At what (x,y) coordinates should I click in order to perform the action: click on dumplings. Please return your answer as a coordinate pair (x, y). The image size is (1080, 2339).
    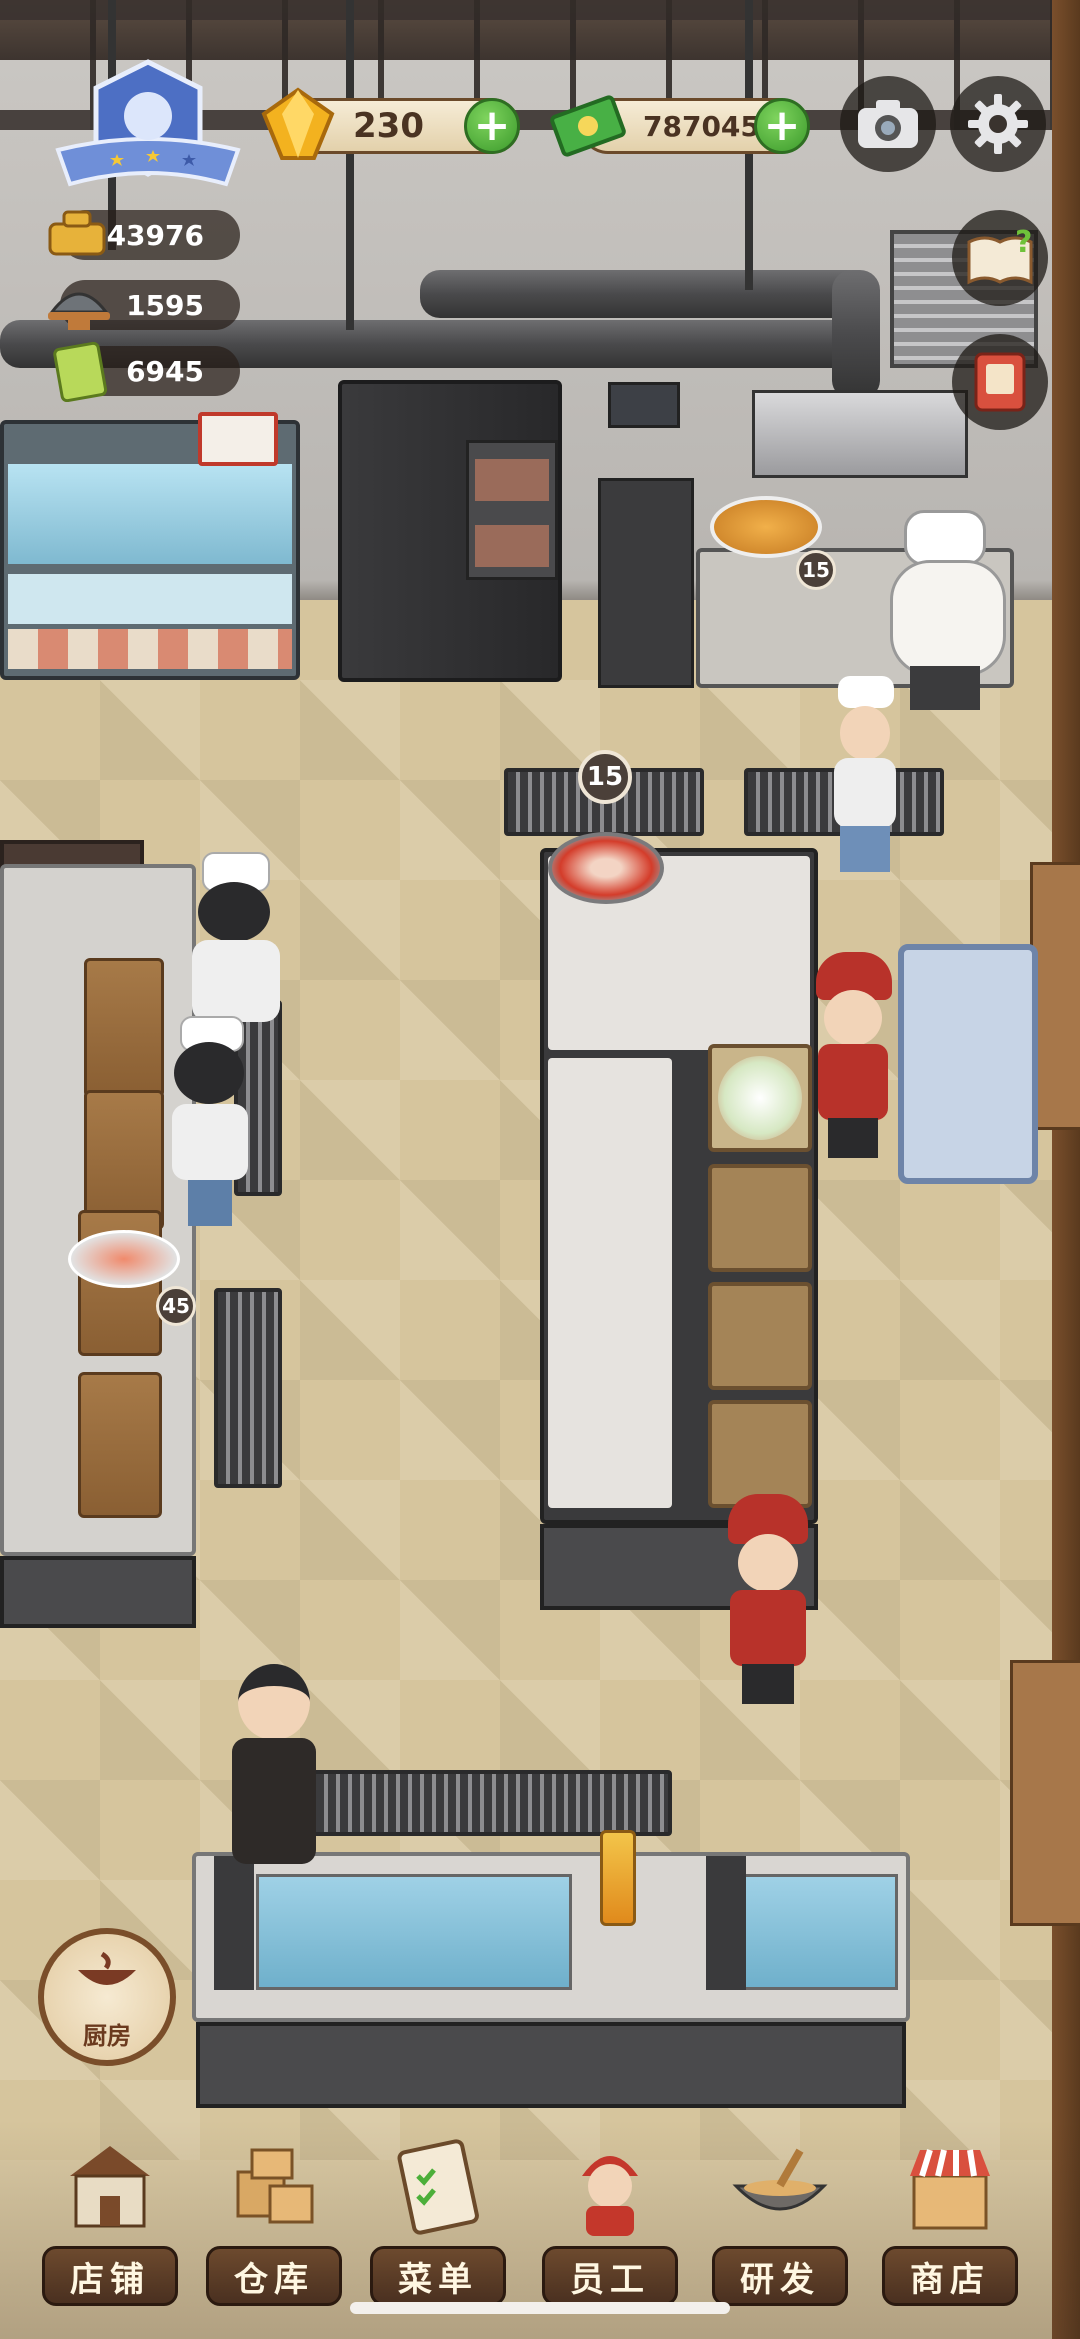
    Looking at the image, I should click on (760, 1098).